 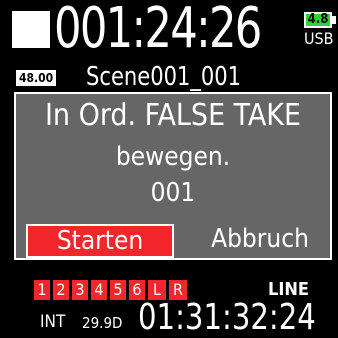 What do you see at coordinates (158, 30) in the screenshot?
I see `elapsed-time: 001:24:26` at bounding box center [158, 30].